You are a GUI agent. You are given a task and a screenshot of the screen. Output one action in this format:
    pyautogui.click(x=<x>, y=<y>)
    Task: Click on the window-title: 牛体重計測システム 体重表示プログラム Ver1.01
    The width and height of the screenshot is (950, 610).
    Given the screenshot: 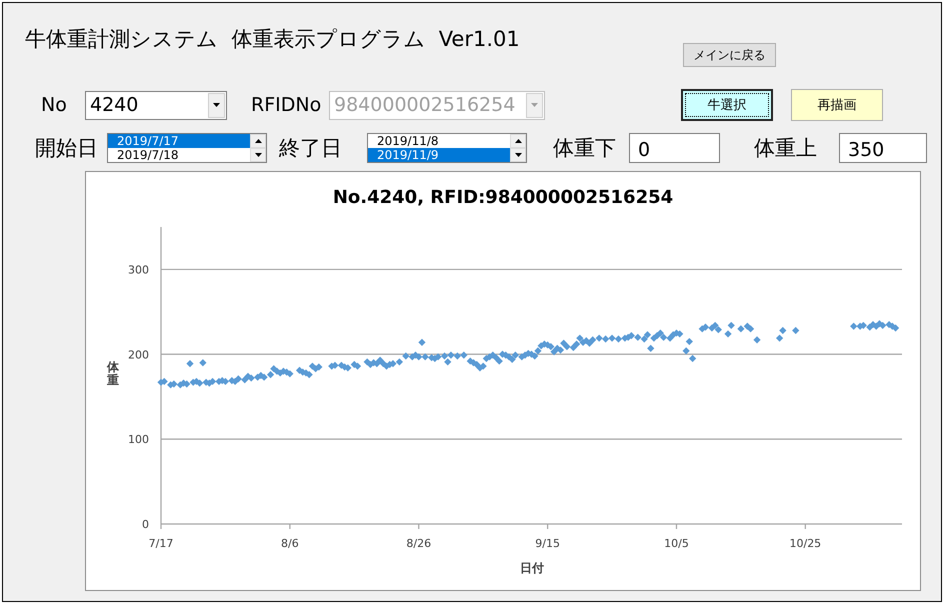 What is the action you would take?
    pyautogui.click(x=273, y=39)
    